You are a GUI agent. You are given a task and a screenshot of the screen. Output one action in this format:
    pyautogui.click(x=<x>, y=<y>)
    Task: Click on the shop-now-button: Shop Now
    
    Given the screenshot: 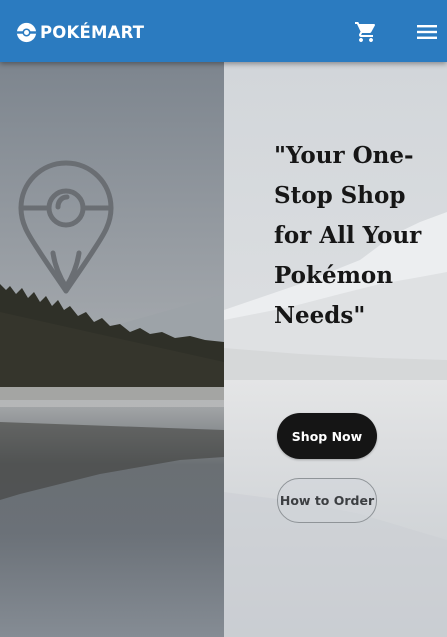 What is the action you would take?
    pyautogui.click(x=327, y=436)
    